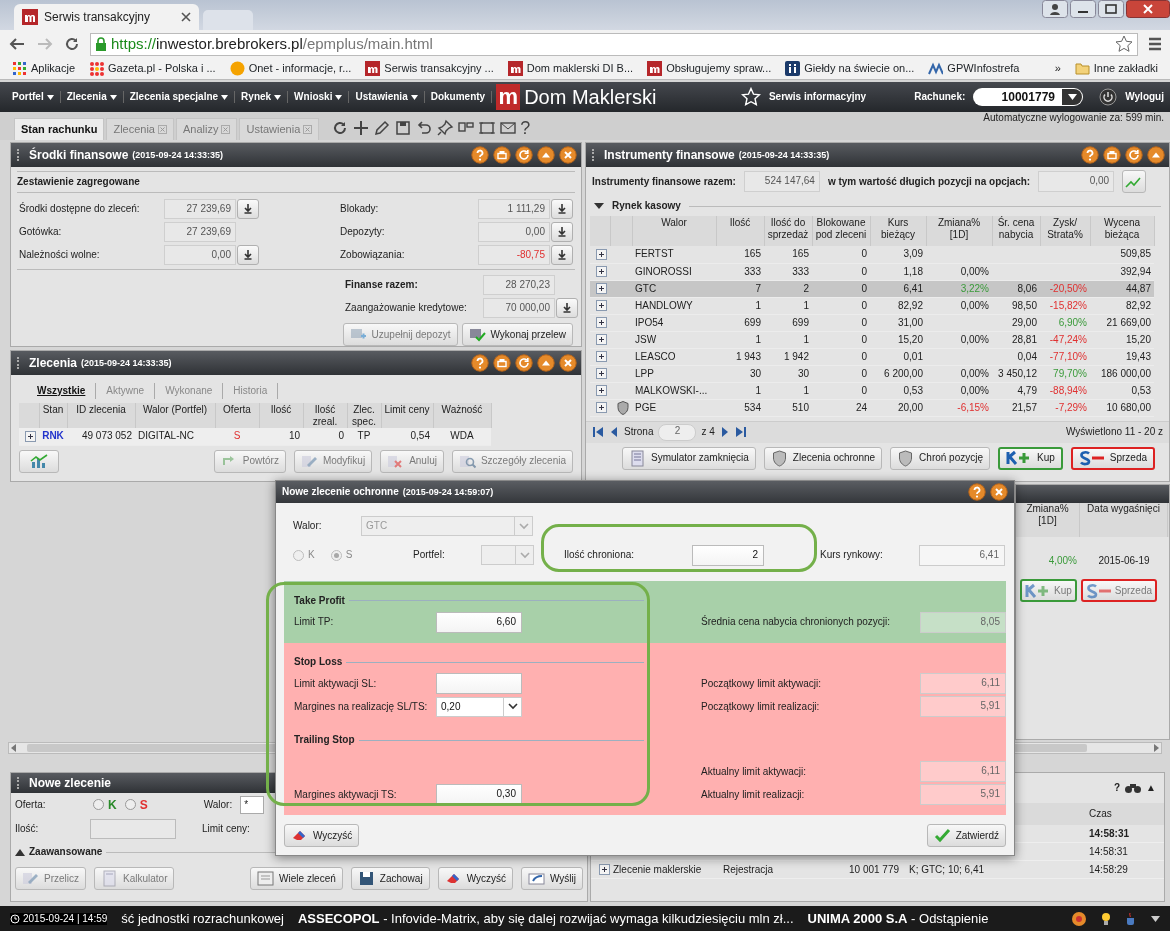 This screenshot has width=1170, height=931. Describe the element at coordinates (255, 436) in the screenshot. I see `table-row: RNK 49 073 052 DIGITAL-NC S 10 0 TP 0,54 WDA` at that location.